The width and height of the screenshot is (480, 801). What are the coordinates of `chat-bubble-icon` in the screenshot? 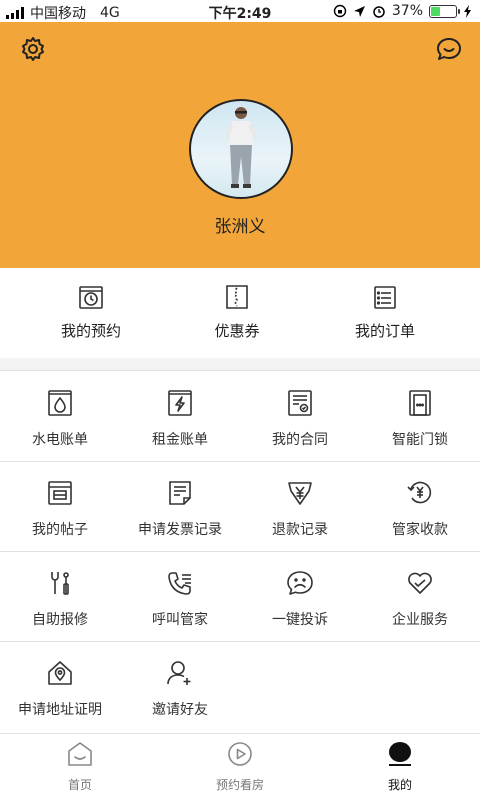 It's located at (449, 49).